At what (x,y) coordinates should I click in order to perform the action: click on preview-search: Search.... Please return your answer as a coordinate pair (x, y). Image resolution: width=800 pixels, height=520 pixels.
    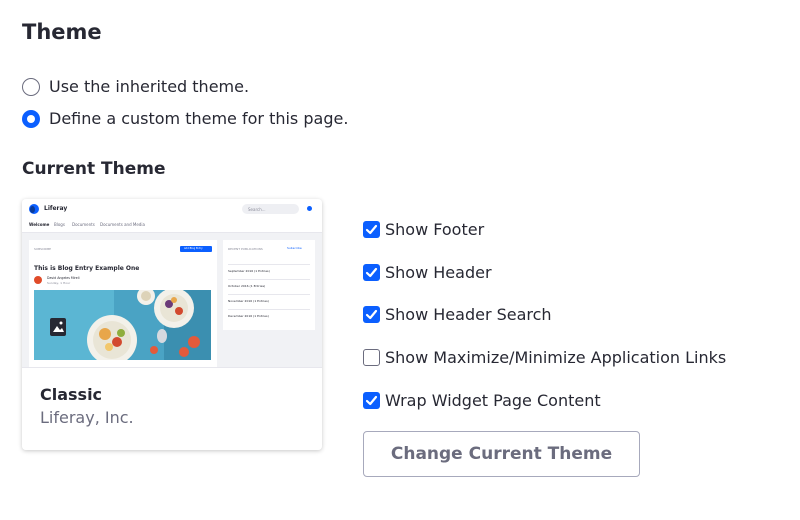
    Looking at the image, I should click on (270, 209).